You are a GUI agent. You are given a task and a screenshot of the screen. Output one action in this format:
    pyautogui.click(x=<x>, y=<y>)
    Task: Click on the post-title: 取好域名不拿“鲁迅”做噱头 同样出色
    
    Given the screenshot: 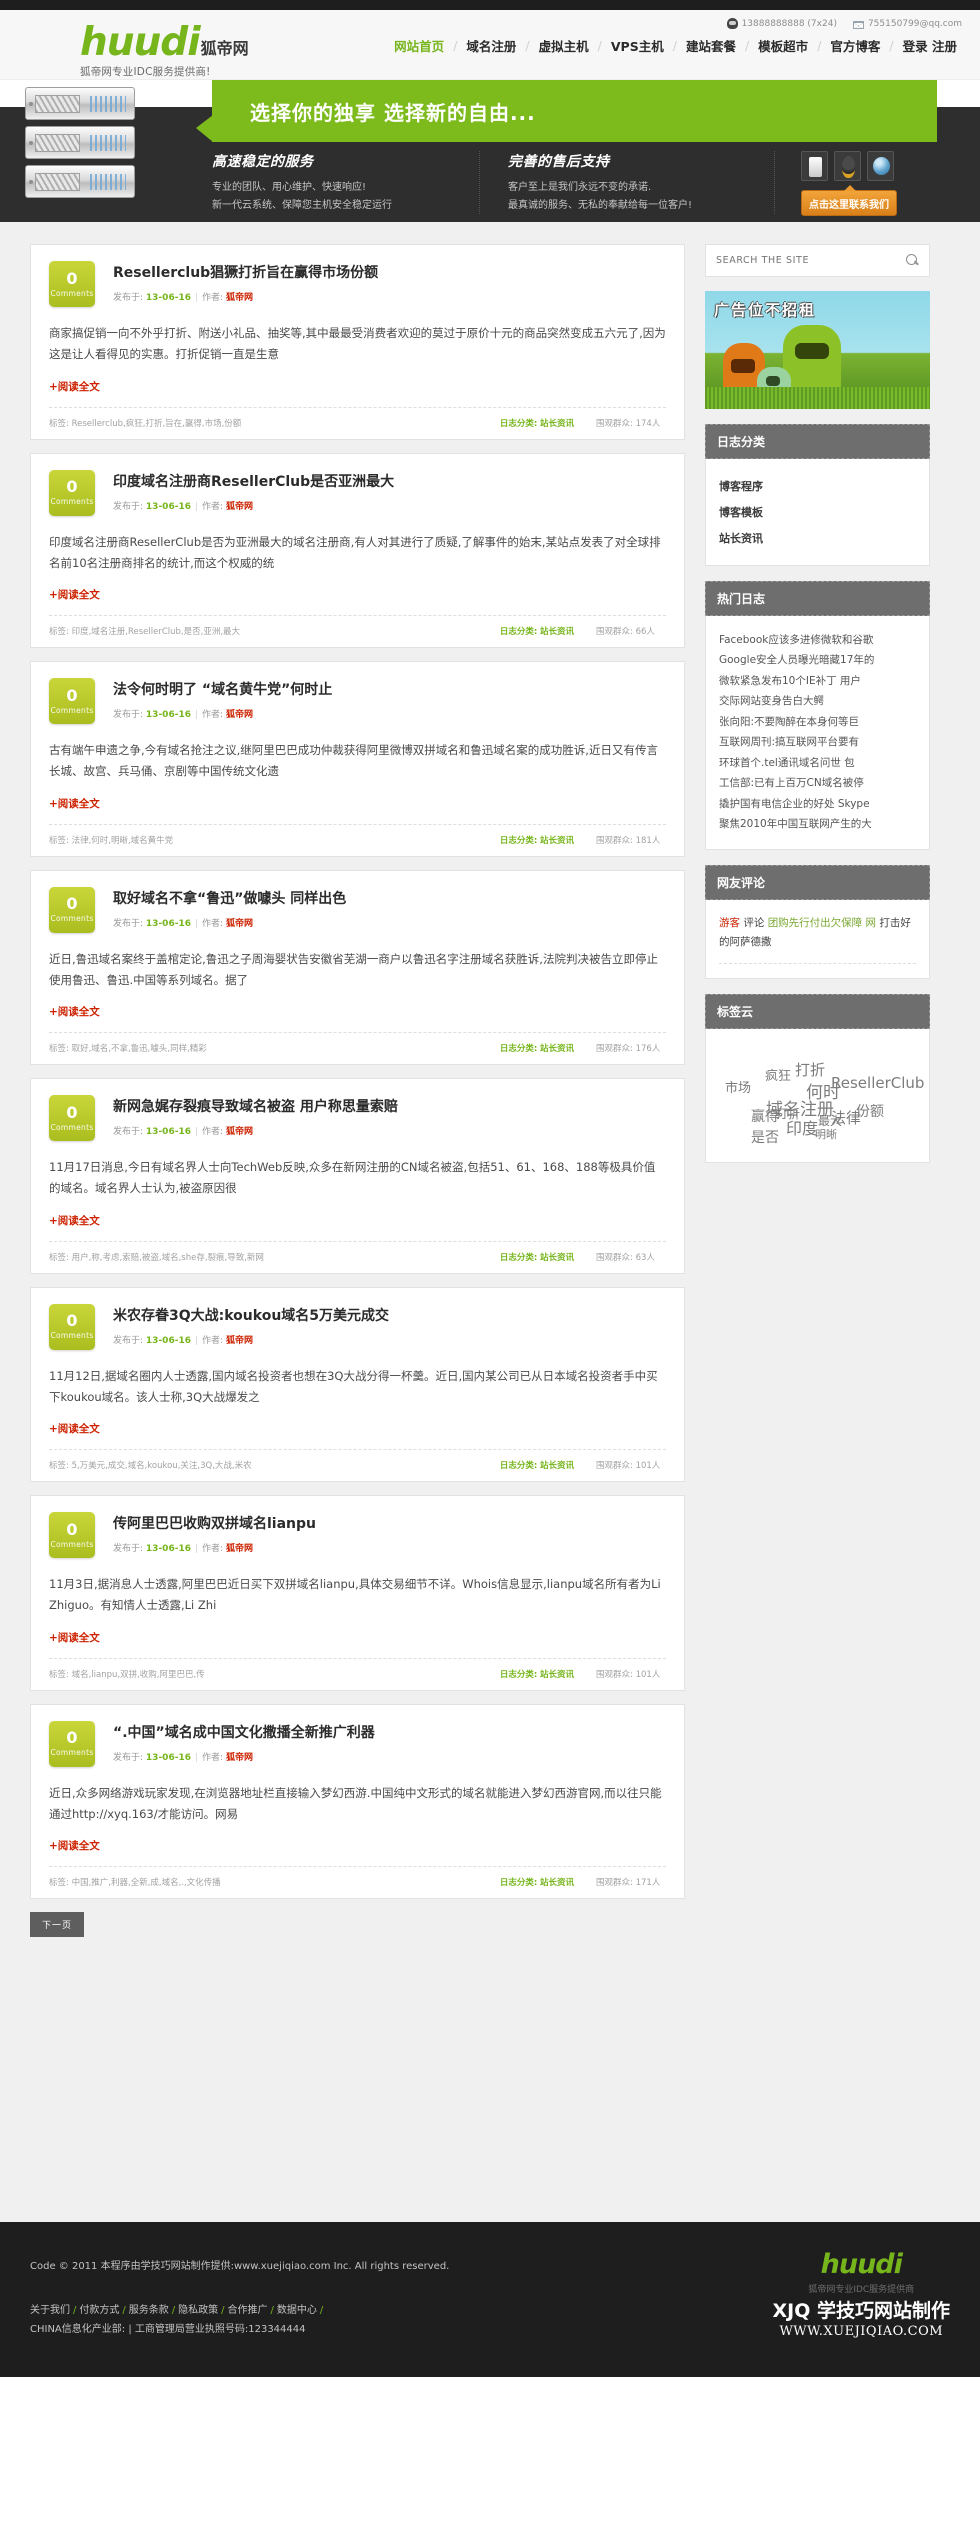 What is the action you would take?
    pyautogui.click(x=229, y=899)
    